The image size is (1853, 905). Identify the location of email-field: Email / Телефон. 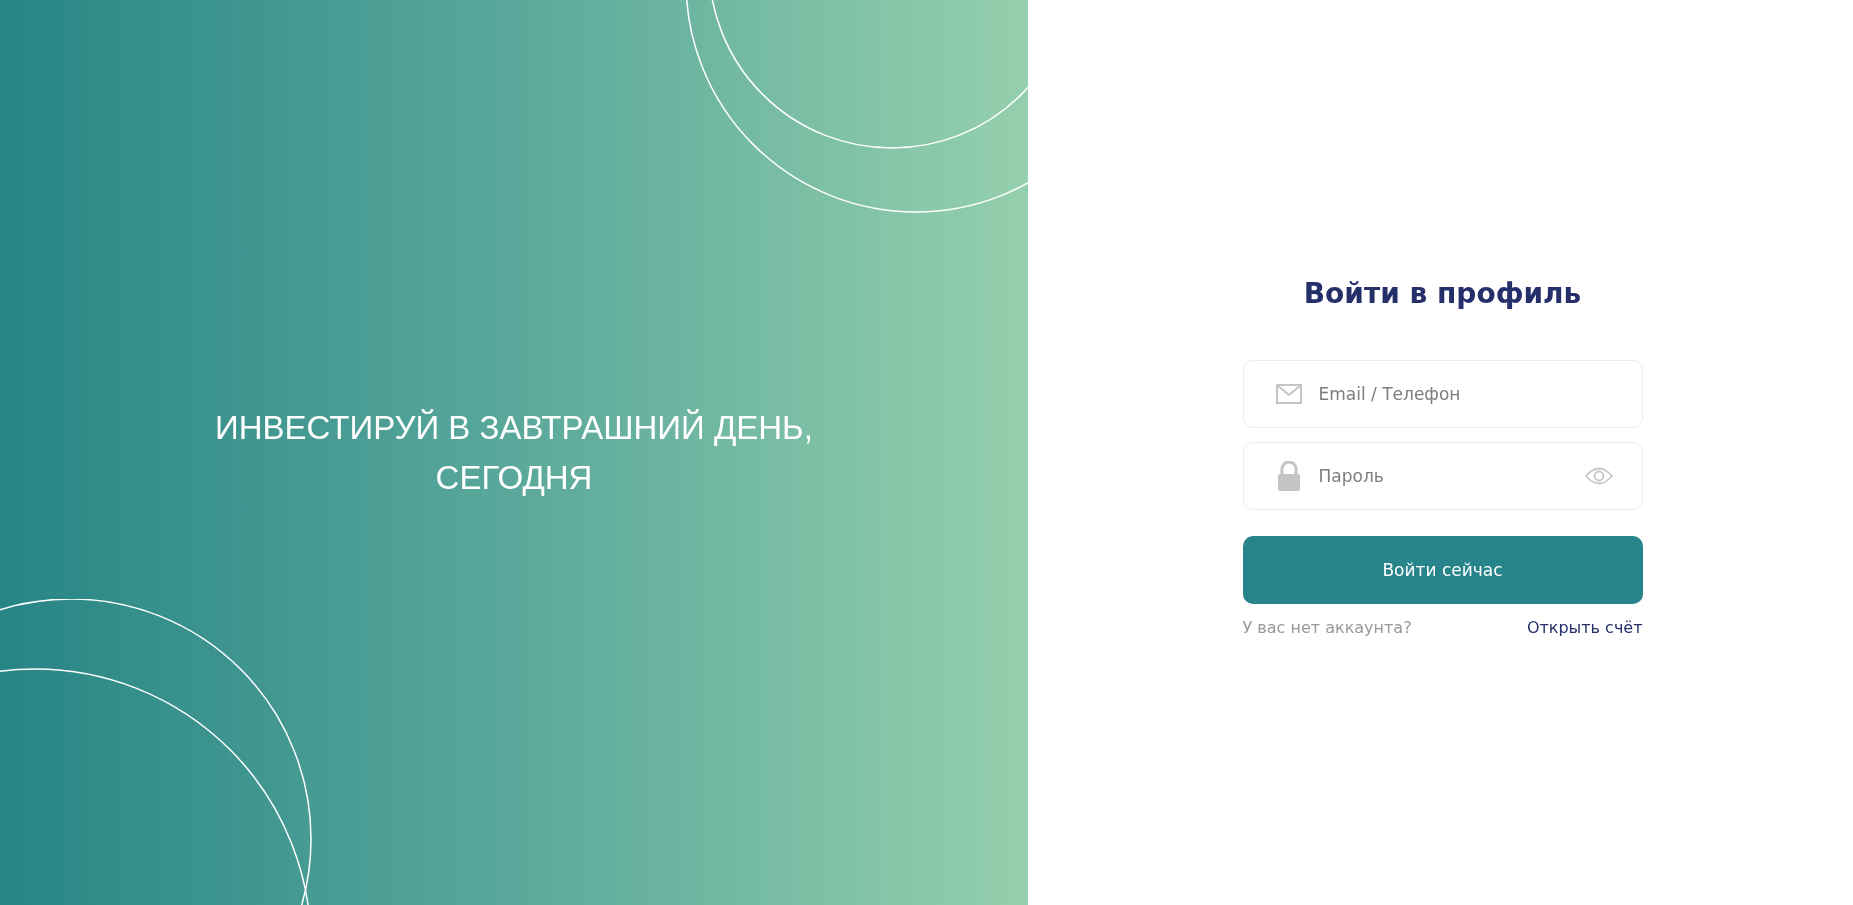
(1442, 394).